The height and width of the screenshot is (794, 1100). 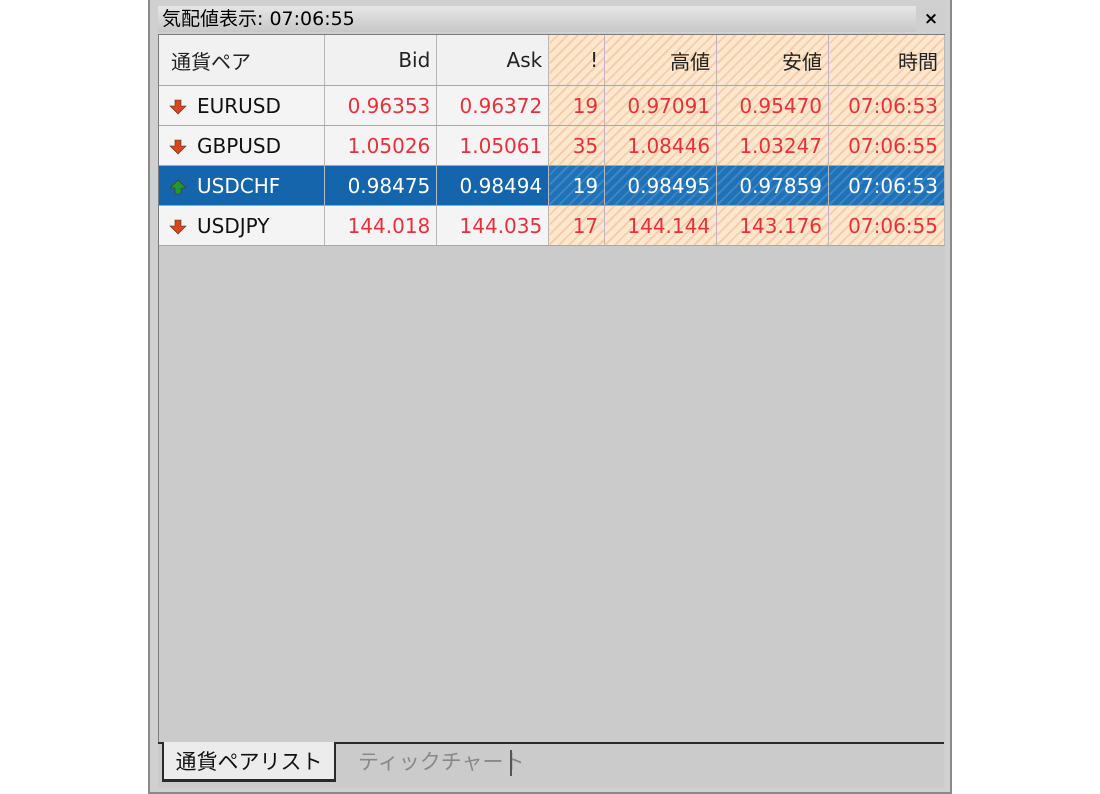 What do you see at coordinates (493, 60) in the screenshot?
I see `column-header-ask: Ask` at bounding box center [493, 60].